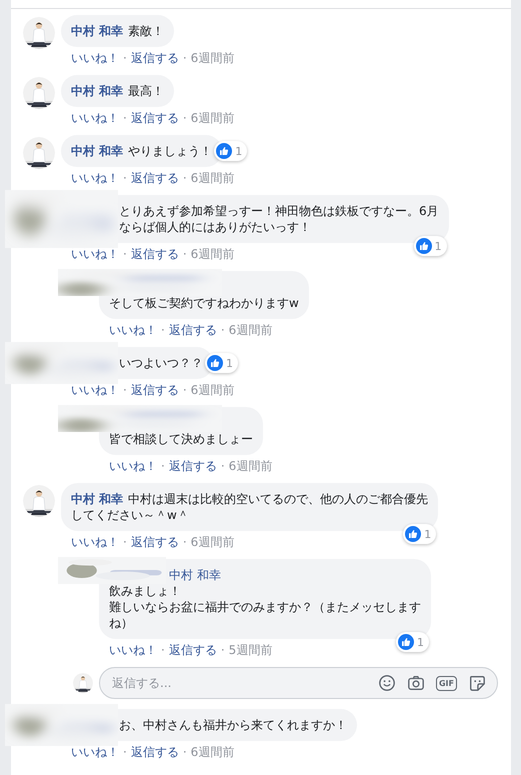  I want to click on emoji-icon, so click(387, 683).